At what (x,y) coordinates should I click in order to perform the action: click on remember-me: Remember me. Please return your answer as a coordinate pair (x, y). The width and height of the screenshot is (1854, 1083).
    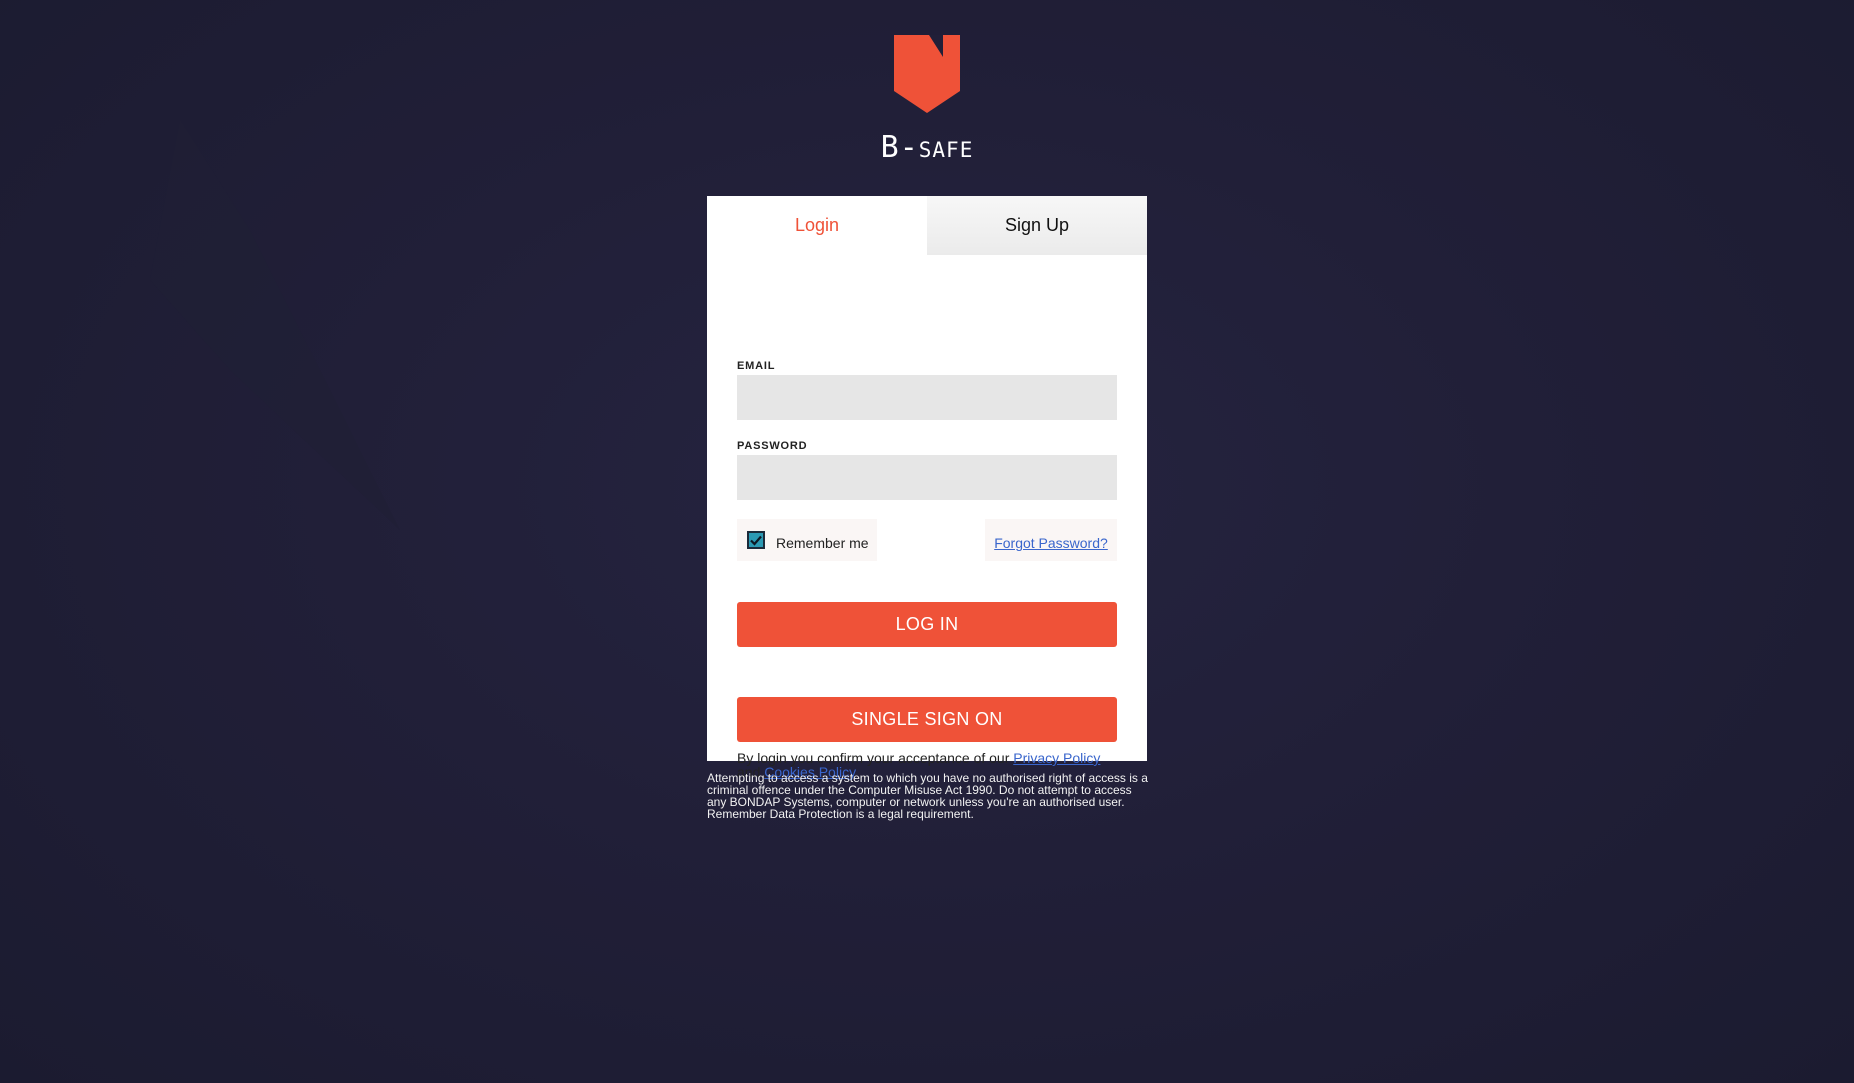
    Looking at the image, I should click on (807, 540).